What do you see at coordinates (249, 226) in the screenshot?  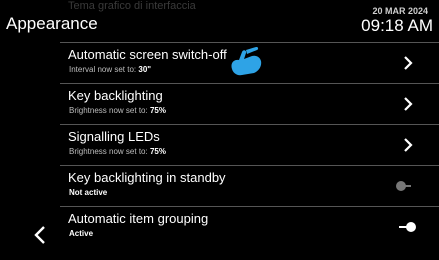 I see `setting-row-item-grouping: Automatic item grouping Active` at bounding box center [249, 226].